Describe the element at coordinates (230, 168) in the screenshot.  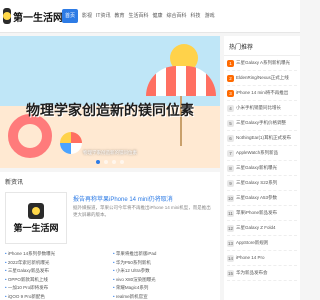
I see `rank-badge: 8` at that location.